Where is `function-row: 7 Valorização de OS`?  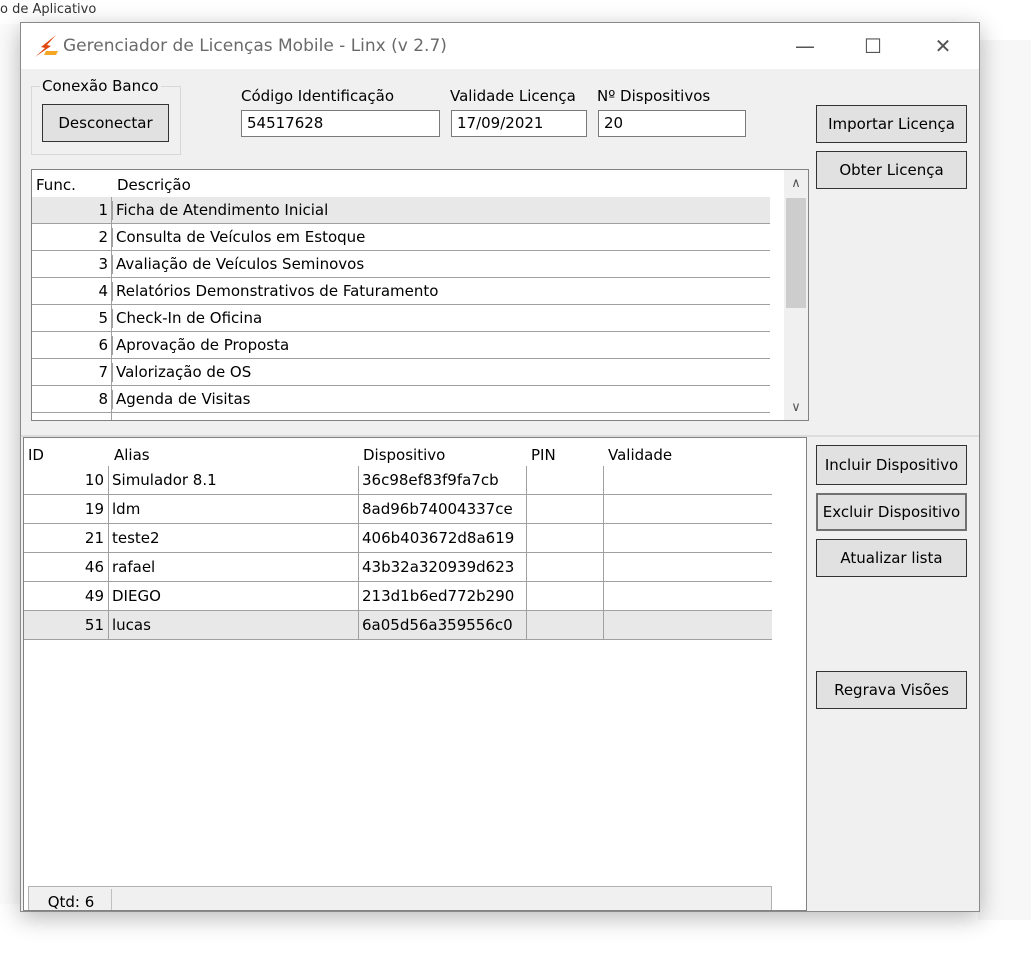
function-row: 7 Valorização de OS is located at coordinates (401, 372).